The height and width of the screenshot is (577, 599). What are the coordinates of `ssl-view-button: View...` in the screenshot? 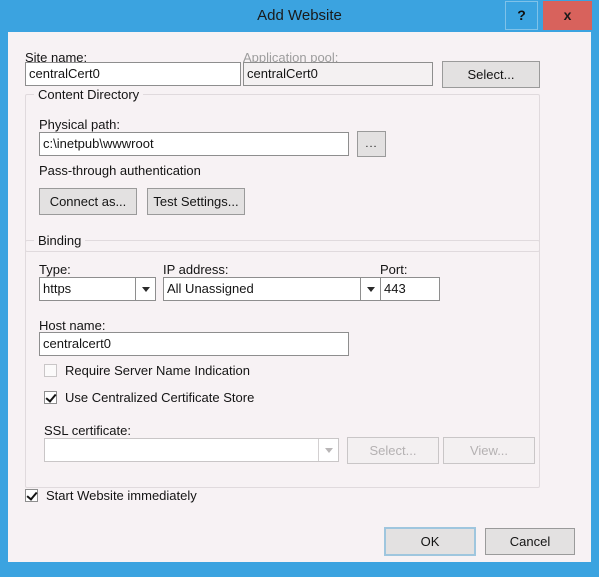 It's located at (489, 450).